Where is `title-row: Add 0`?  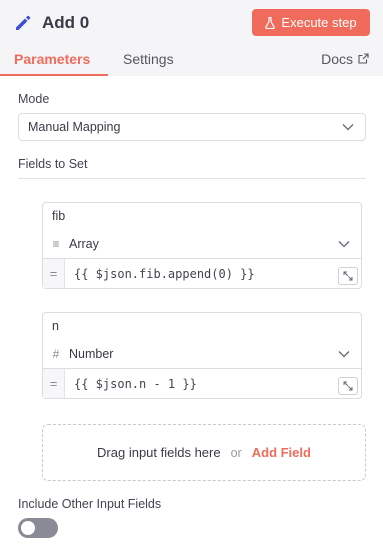 title-row: Add 0 is located at coordinates (50, 23).